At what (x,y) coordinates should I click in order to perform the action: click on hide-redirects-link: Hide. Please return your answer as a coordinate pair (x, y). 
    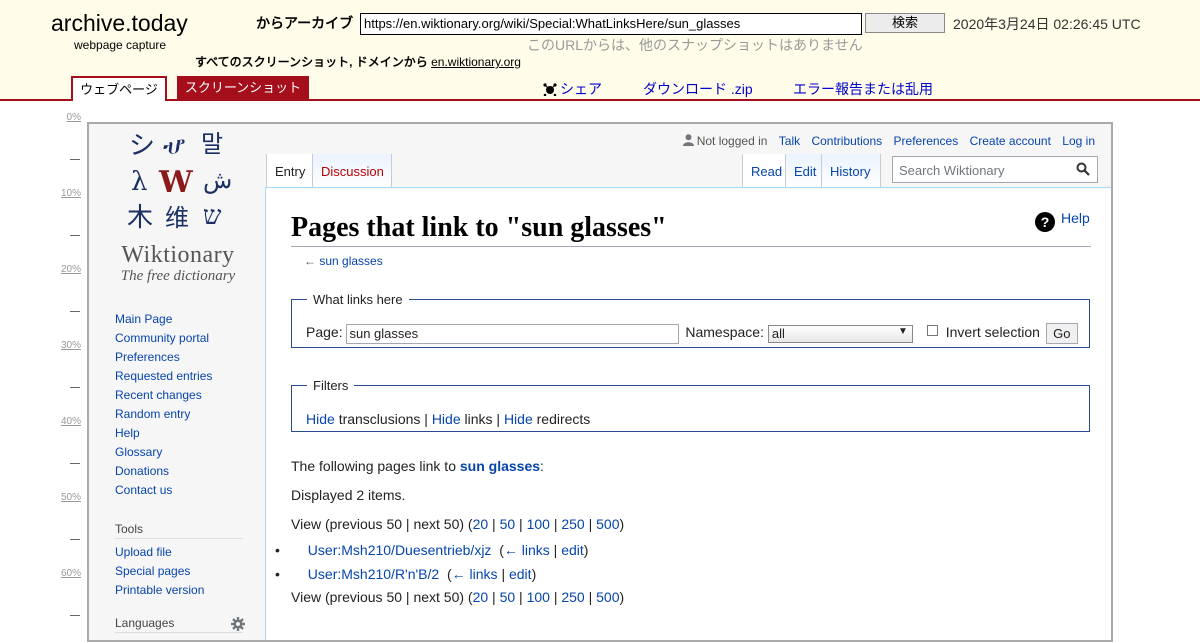
    Looking at the image, I should click on (518, 419).